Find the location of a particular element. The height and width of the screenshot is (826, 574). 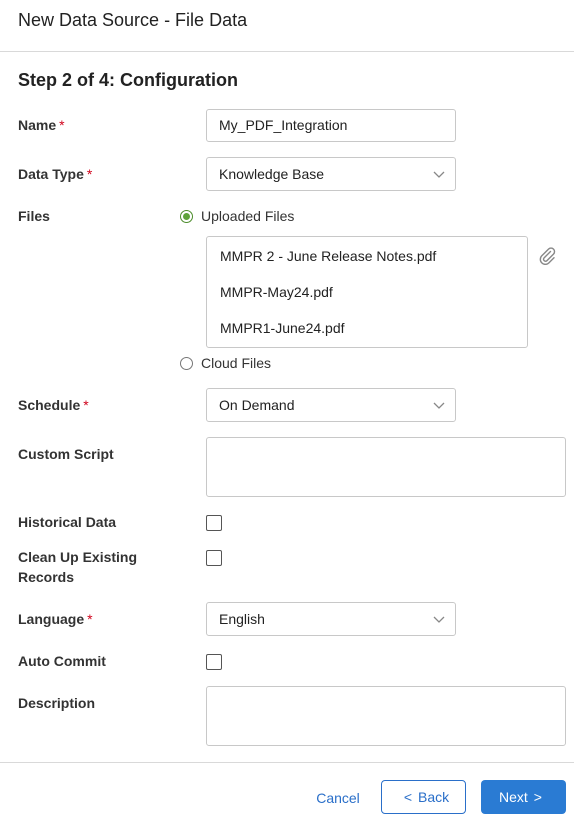

dialog-title: New Data Source - File Data is located at coordinates (133, 20).